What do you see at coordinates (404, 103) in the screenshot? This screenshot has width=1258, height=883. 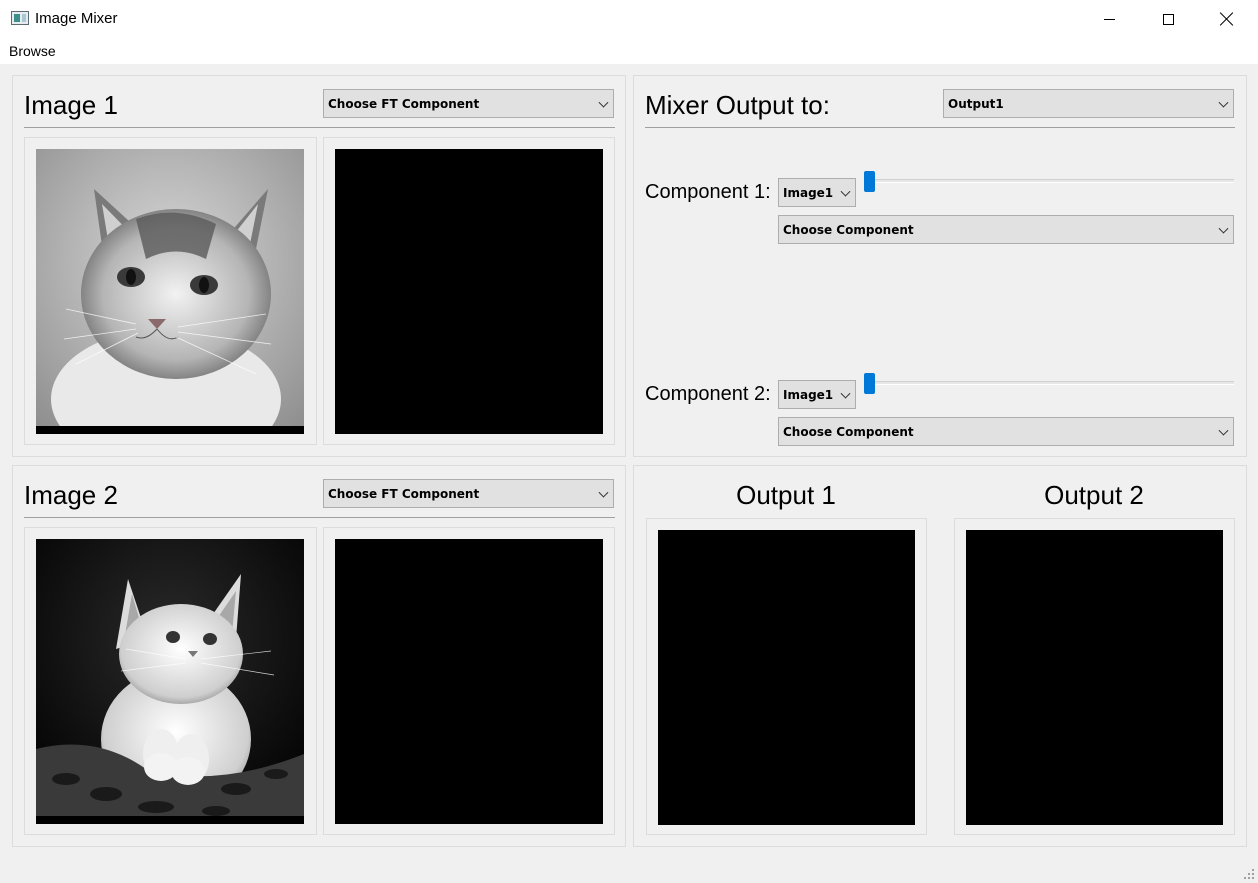 I see `image1-ft-component-text: Choose FT Component` at bounding box center [404, 103].